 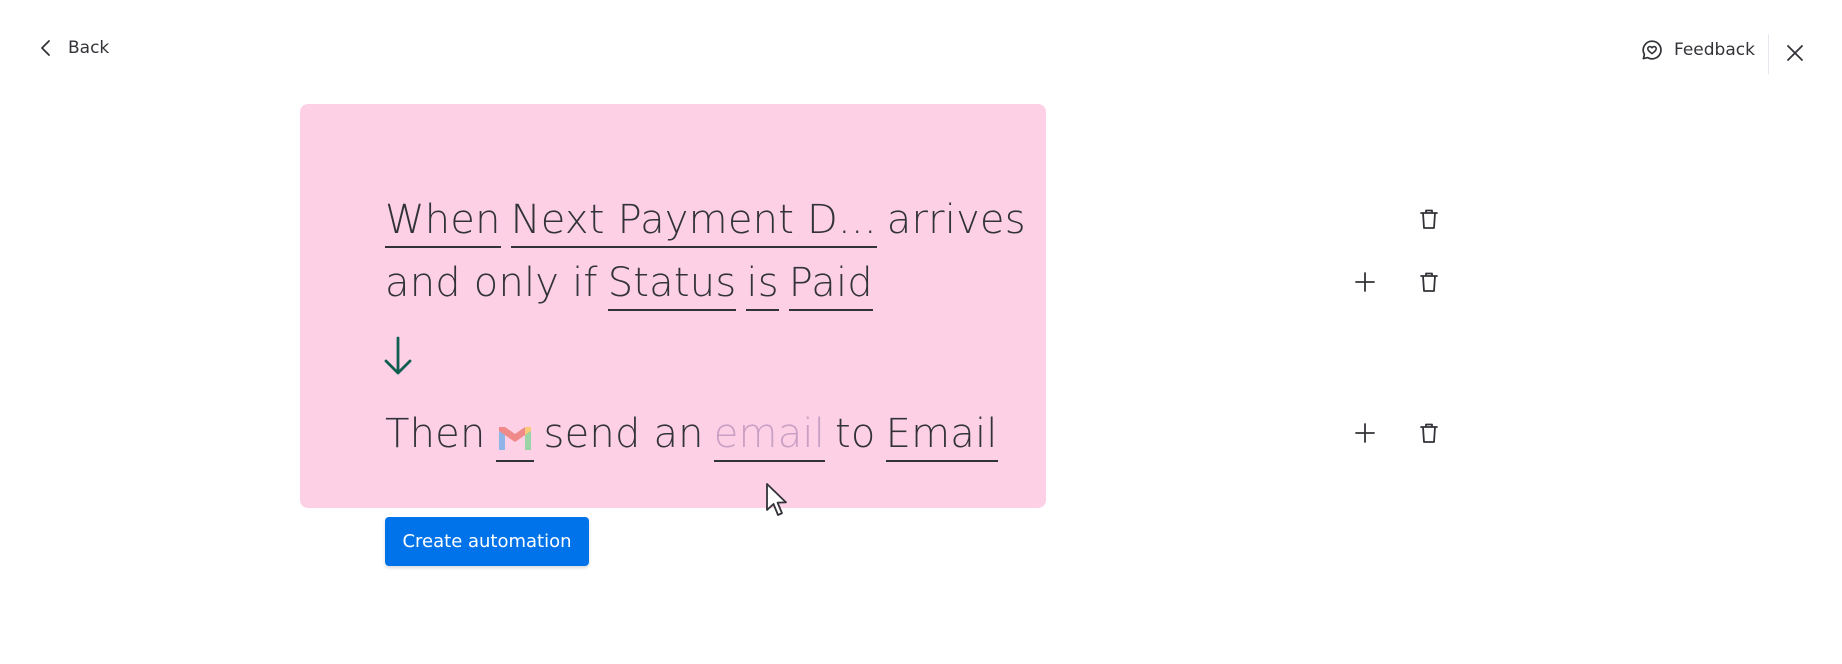 I want to click on condition-operator-token: is, so click(x=762, y=287).